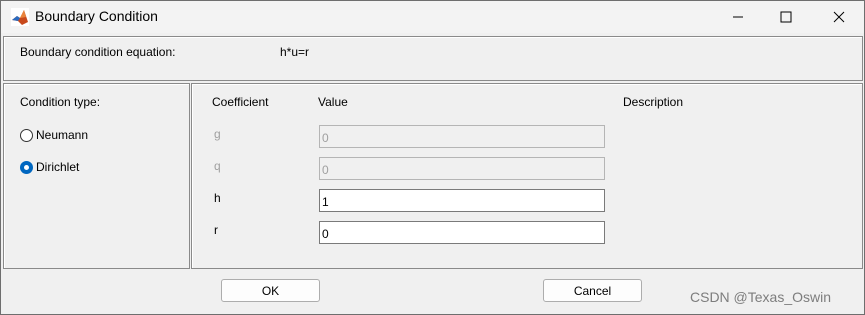 This screenshot has height=315, width=865. I want to click on condition-type-title: Condition type:, so click(60, 102).